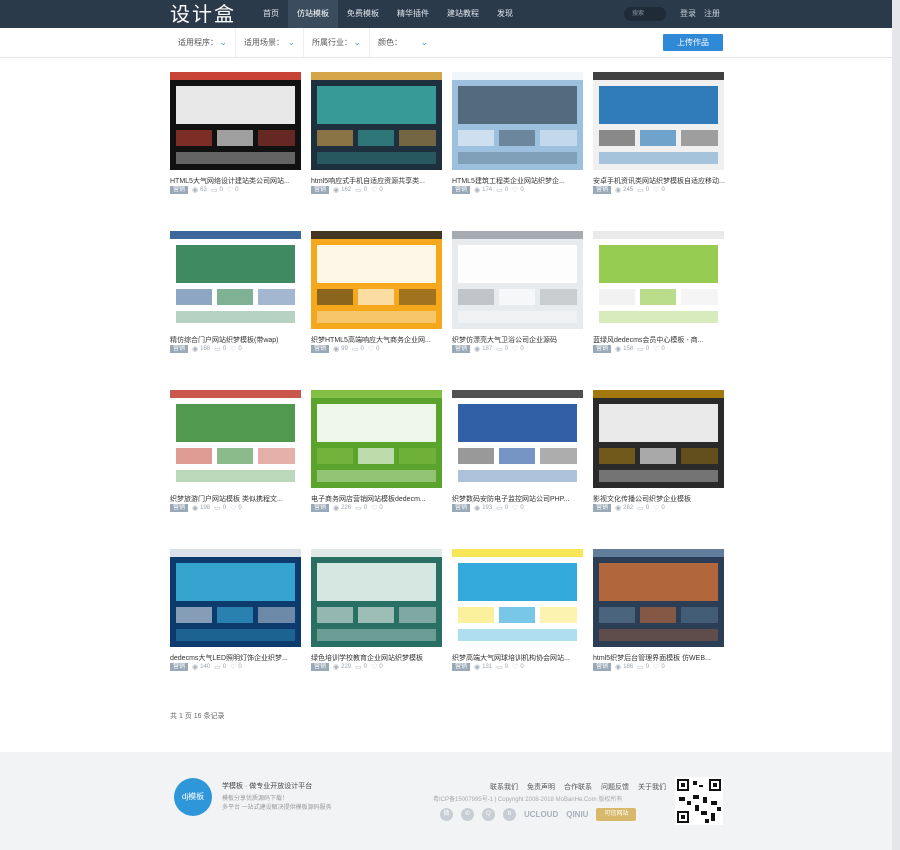 The width and height of the screenshot is (900, 850). Describe the element at coordinates (193, 797) in the screenshot. I see `footer-logo: dj模板` at that location.